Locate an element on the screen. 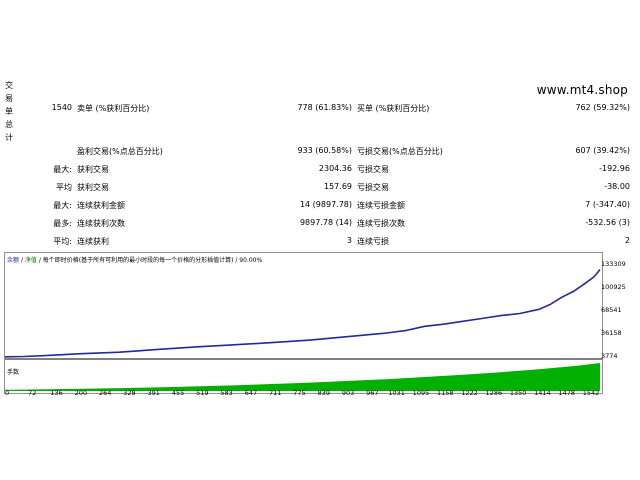 This screenshot has height=480, width=640. row-value: 2 is located at coordinates (627, 240).